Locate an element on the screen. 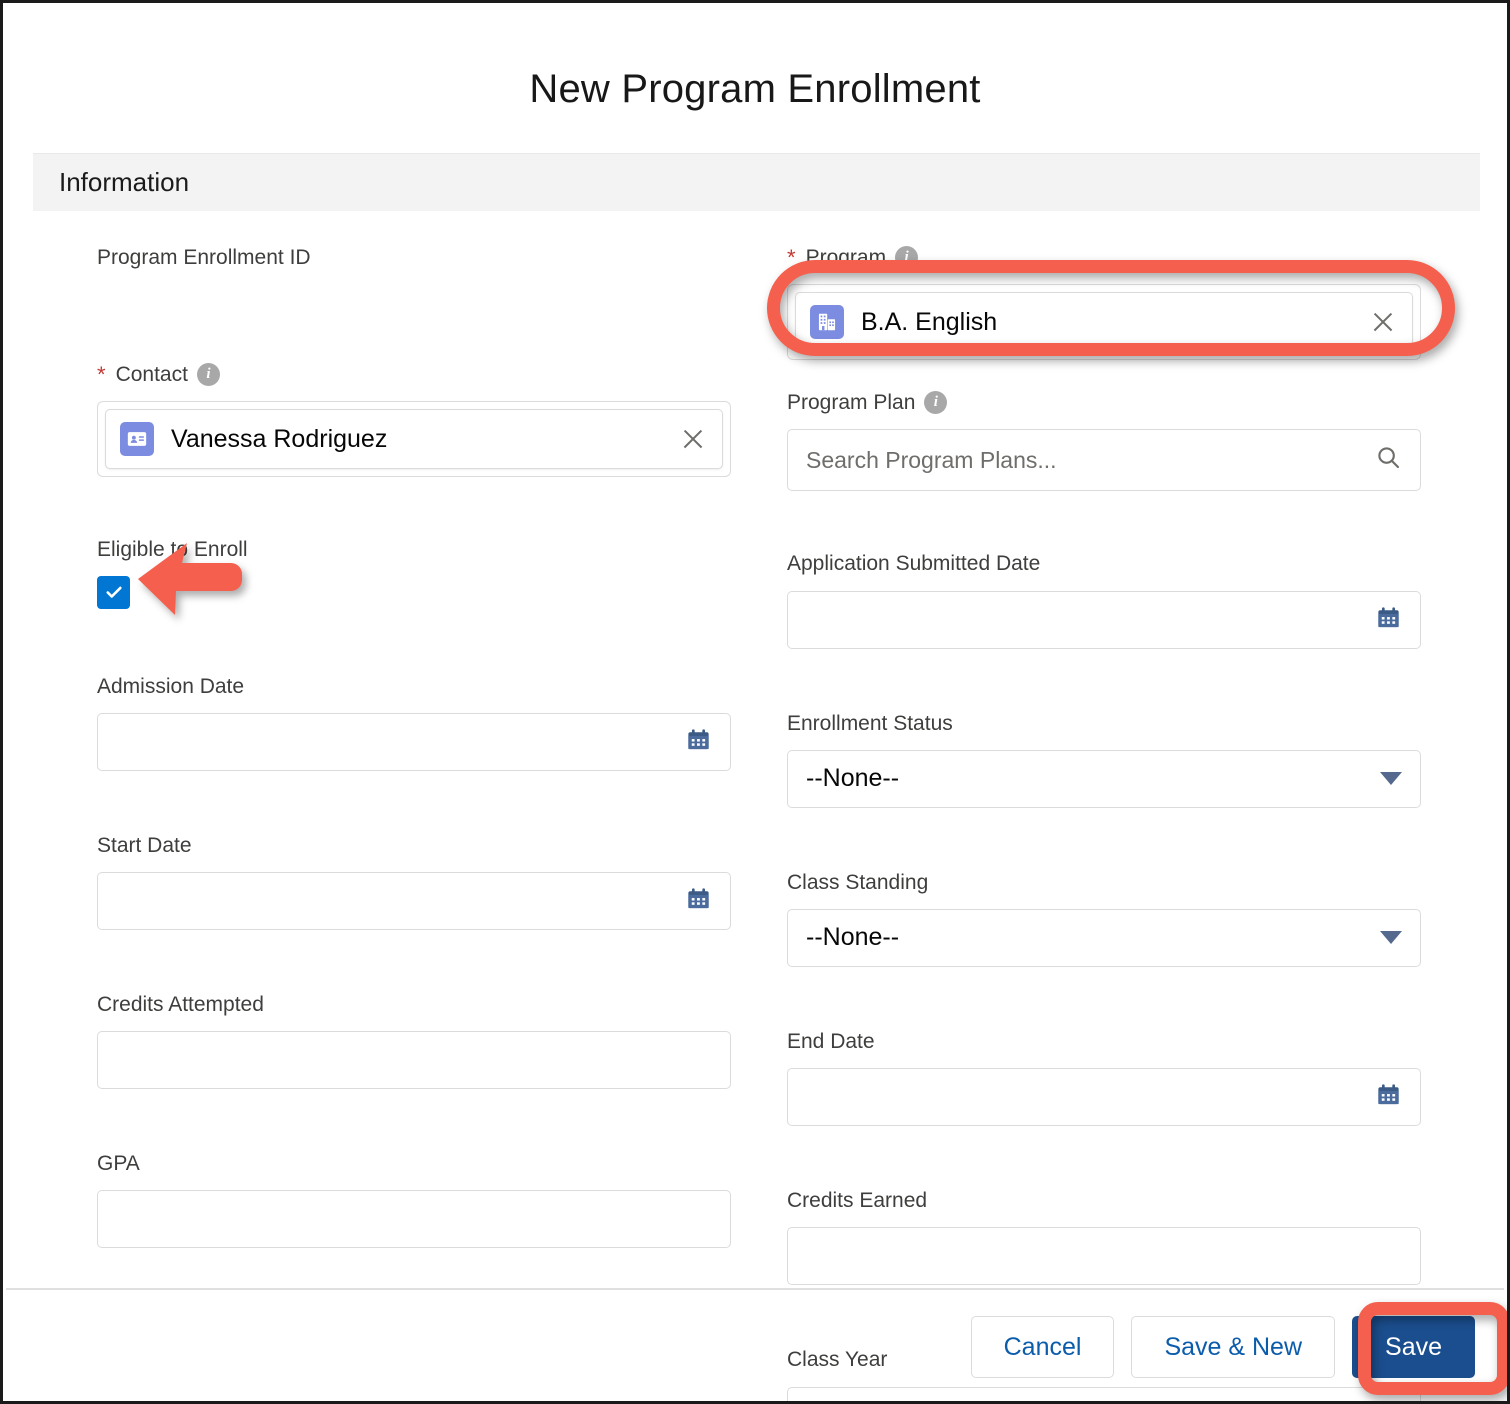 The width and height of the screenshot is (1510, 1404). field-label: Program Plan i is located at coordinates (1104, 402).